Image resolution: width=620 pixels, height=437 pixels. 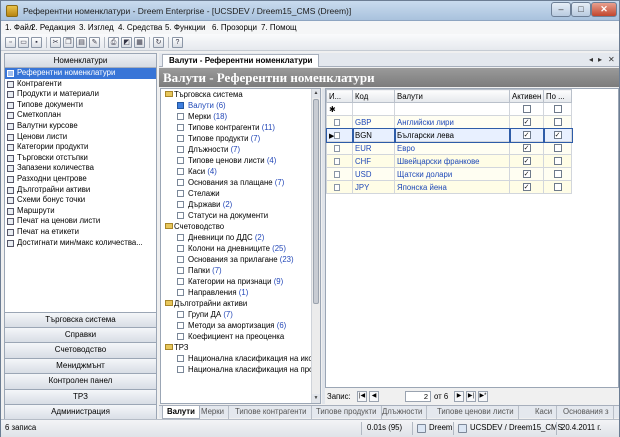 What do you see at coordinates (452, 135) in the screenshot?
I see `currency-name-cell: Български лева` at bounding box center [452, 135].